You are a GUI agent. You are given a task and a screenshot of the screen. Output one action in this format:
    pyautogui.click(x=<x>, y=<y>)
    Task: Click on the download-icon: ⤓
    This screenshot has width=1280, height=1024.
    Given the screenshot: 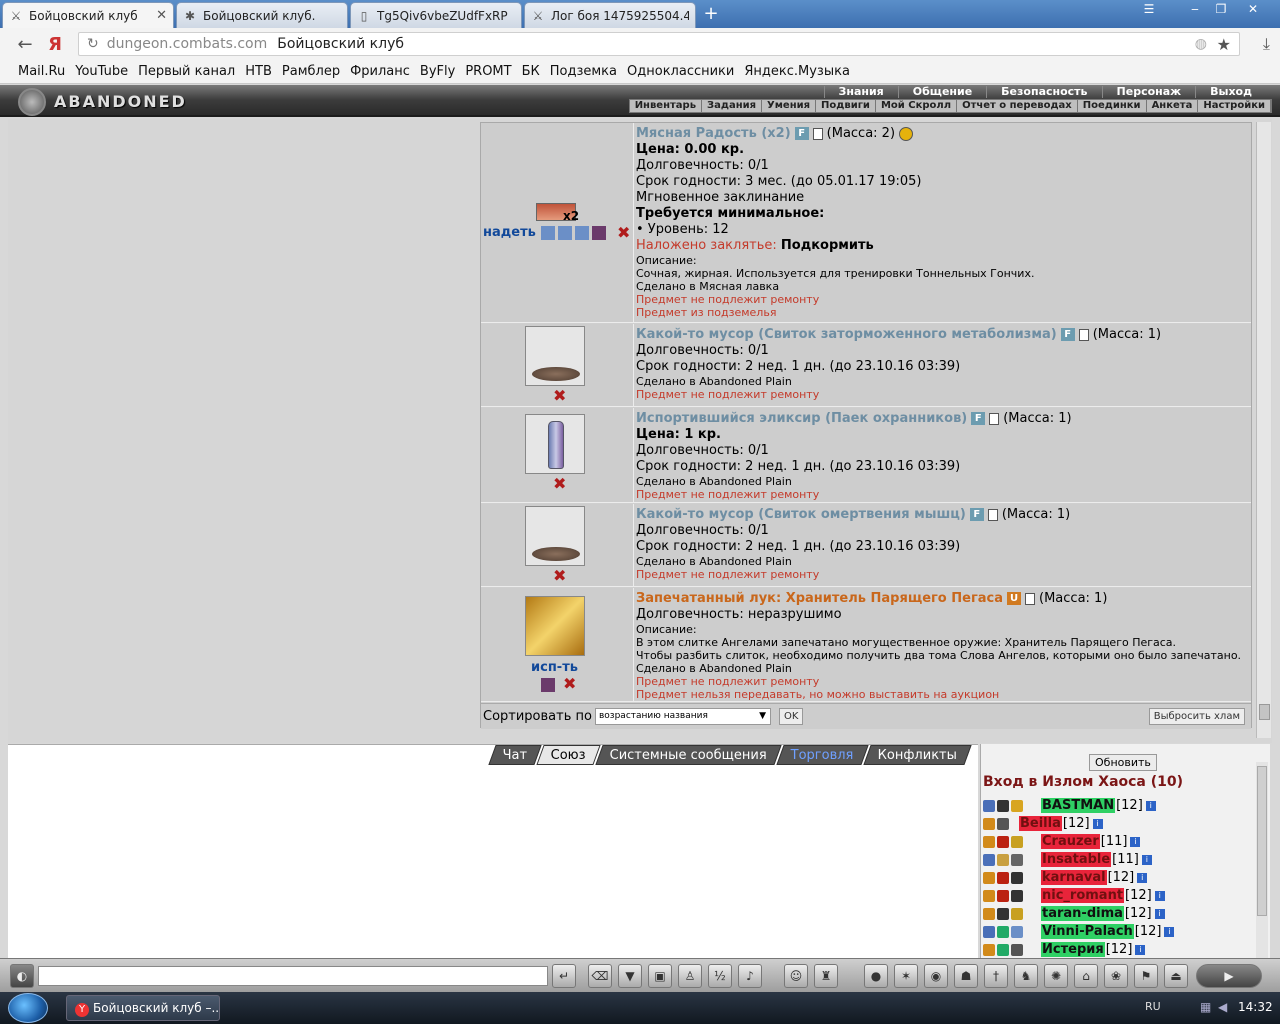 What is the action you would take?
    pyautogui.click(x=1266, y=44)
    